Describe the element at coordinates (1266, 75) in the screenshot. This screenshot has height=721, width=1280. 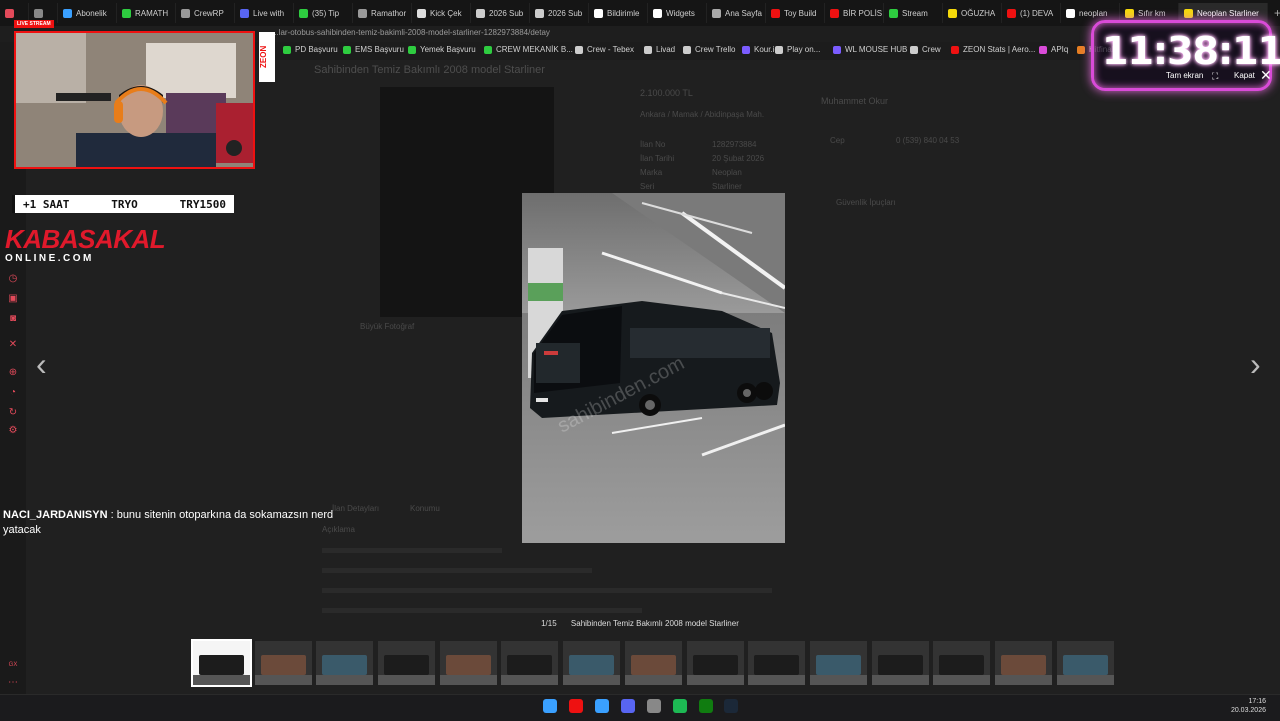
I see `close-icon: ✕` at that location.